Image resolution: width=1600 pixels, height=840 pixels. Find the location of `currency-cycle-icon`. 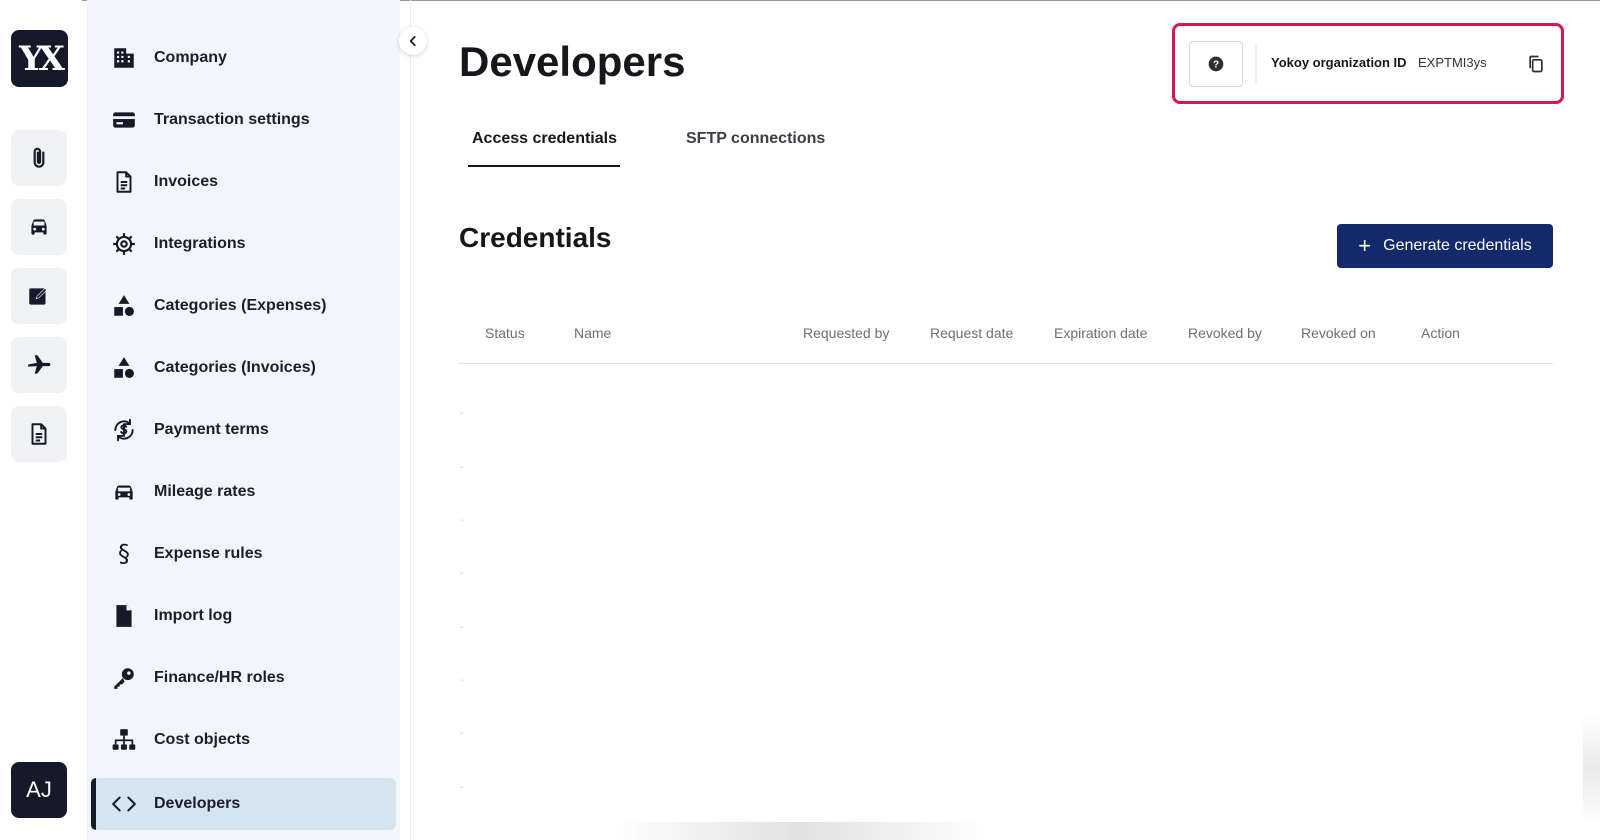

currency-cycle-icon is located at coordinates (124, 430).